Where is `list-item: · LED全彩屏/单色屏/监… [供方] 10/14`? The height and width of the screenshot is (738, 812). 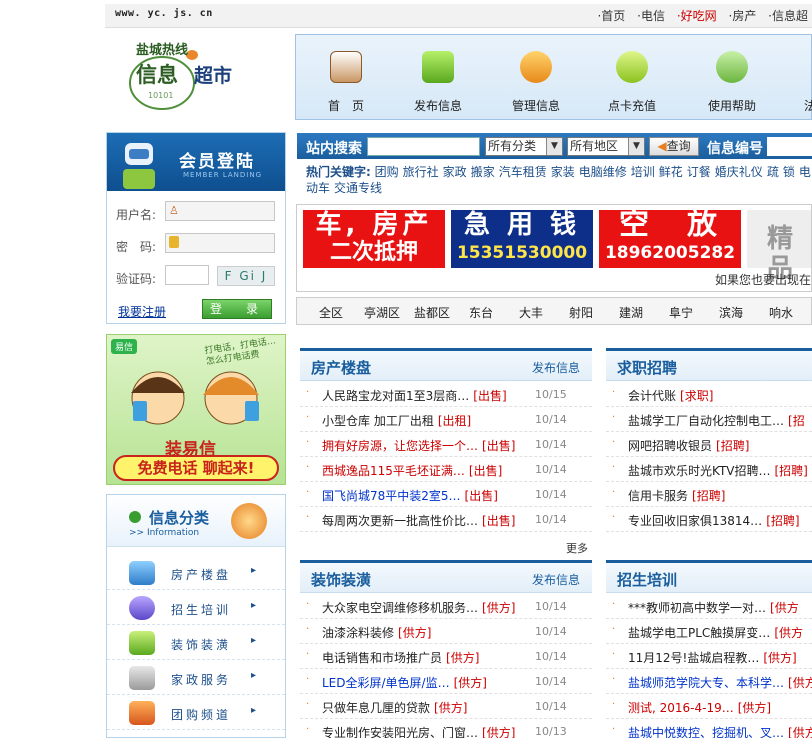 list-item: · LED全彩屏/单色屏/监… [供方] 10/14 is located at coordinates (446, 681).